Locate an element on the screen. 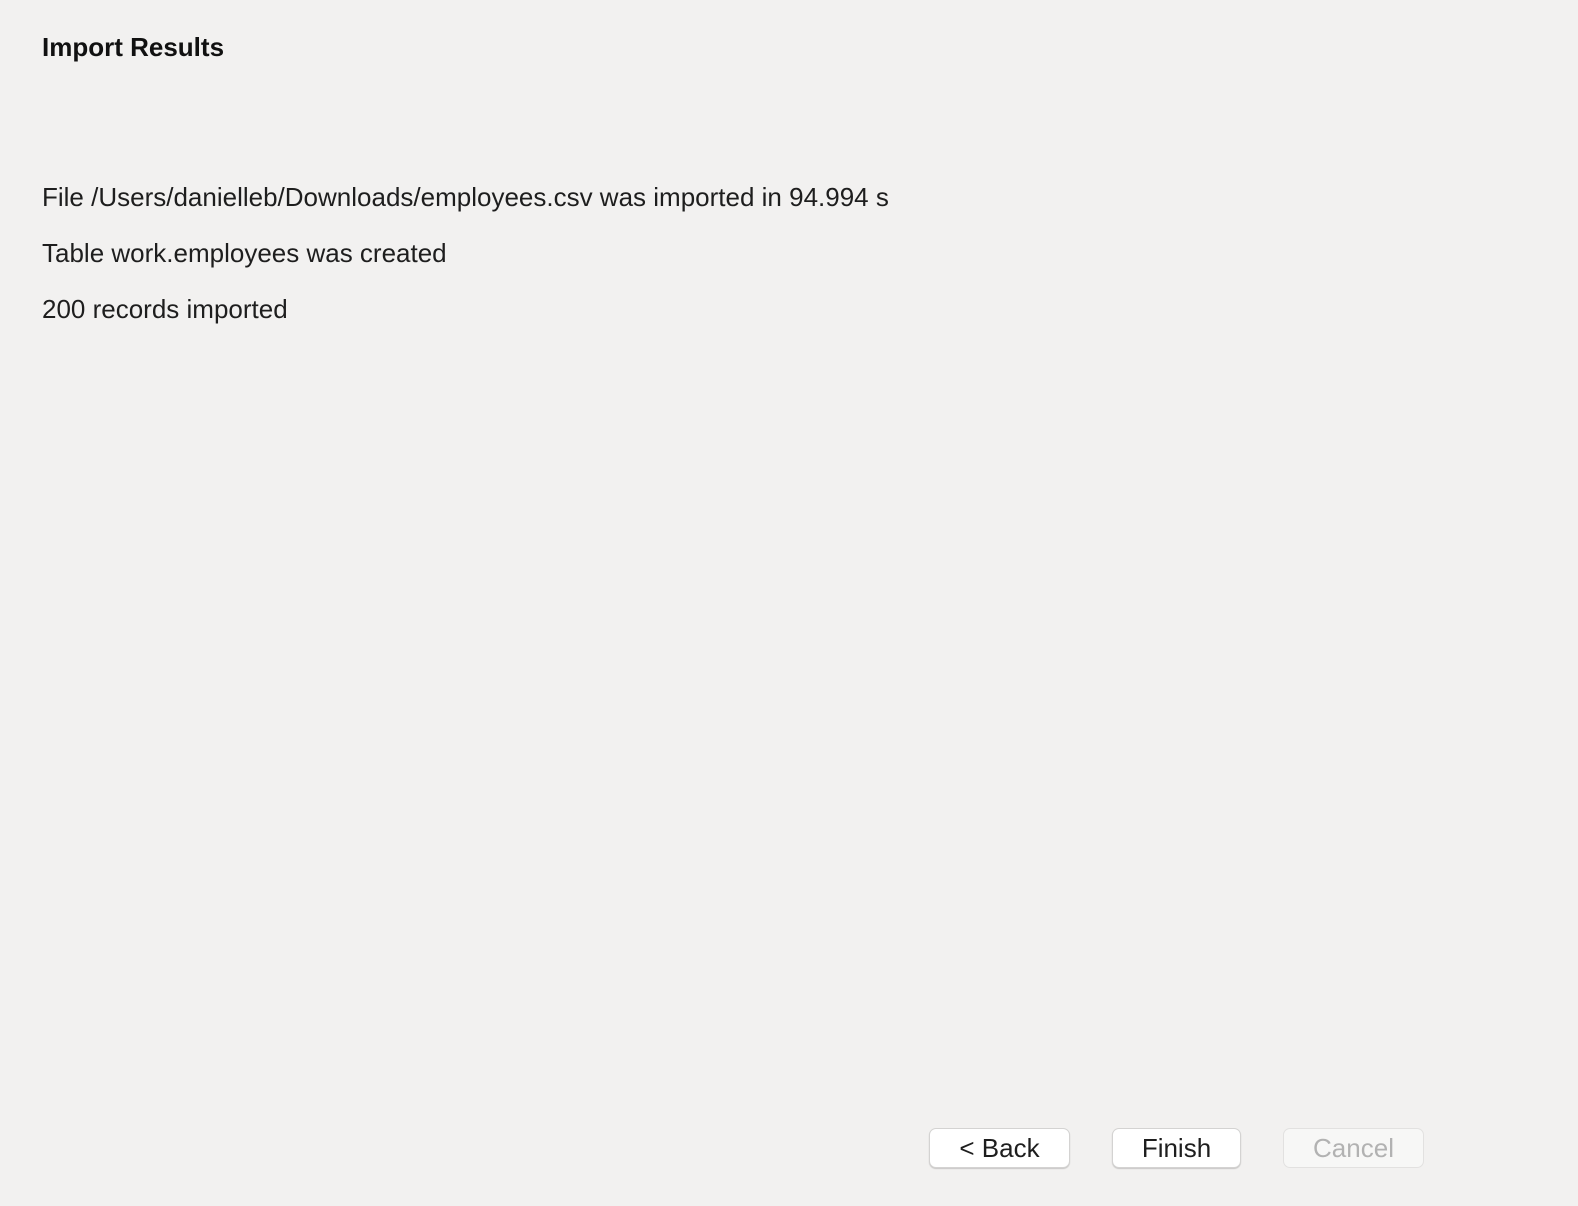 This screenshot has height=1206, width=1578. records-imported-result: 200 records imported is located at coordinates (165, 309).